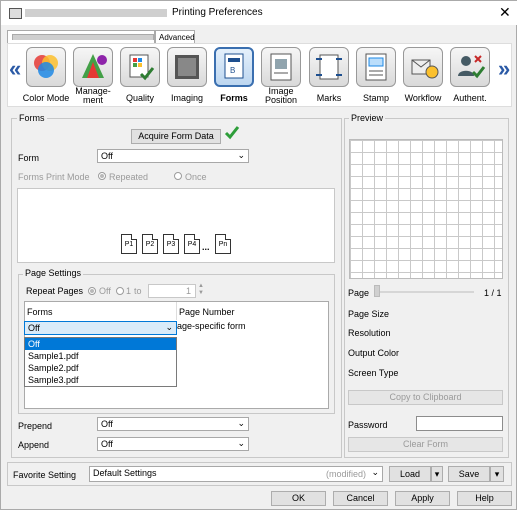 The width and height of the screenshot is (517, 510). What do you see at coordinates (105, 291) in the screenshot?
I see `repeat-pages-off-label: Off` at bounding box center [105, 291].